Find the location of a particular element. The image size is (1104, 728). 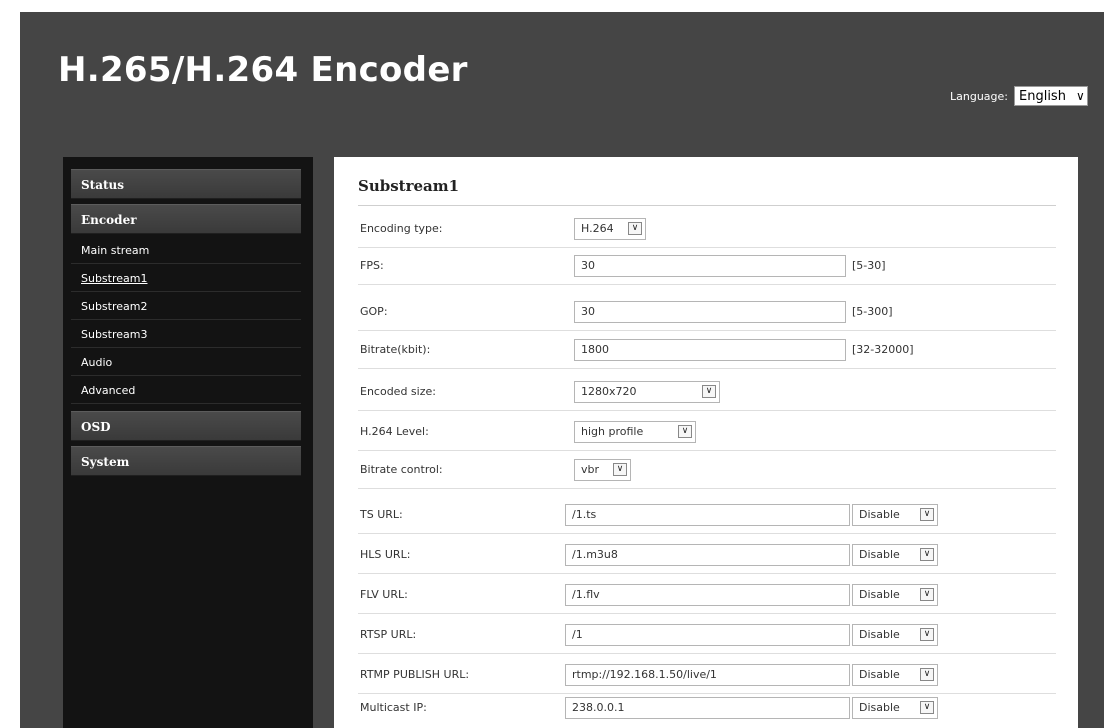

rtsp-url-input: /1 is located at coordinates (707, 635).